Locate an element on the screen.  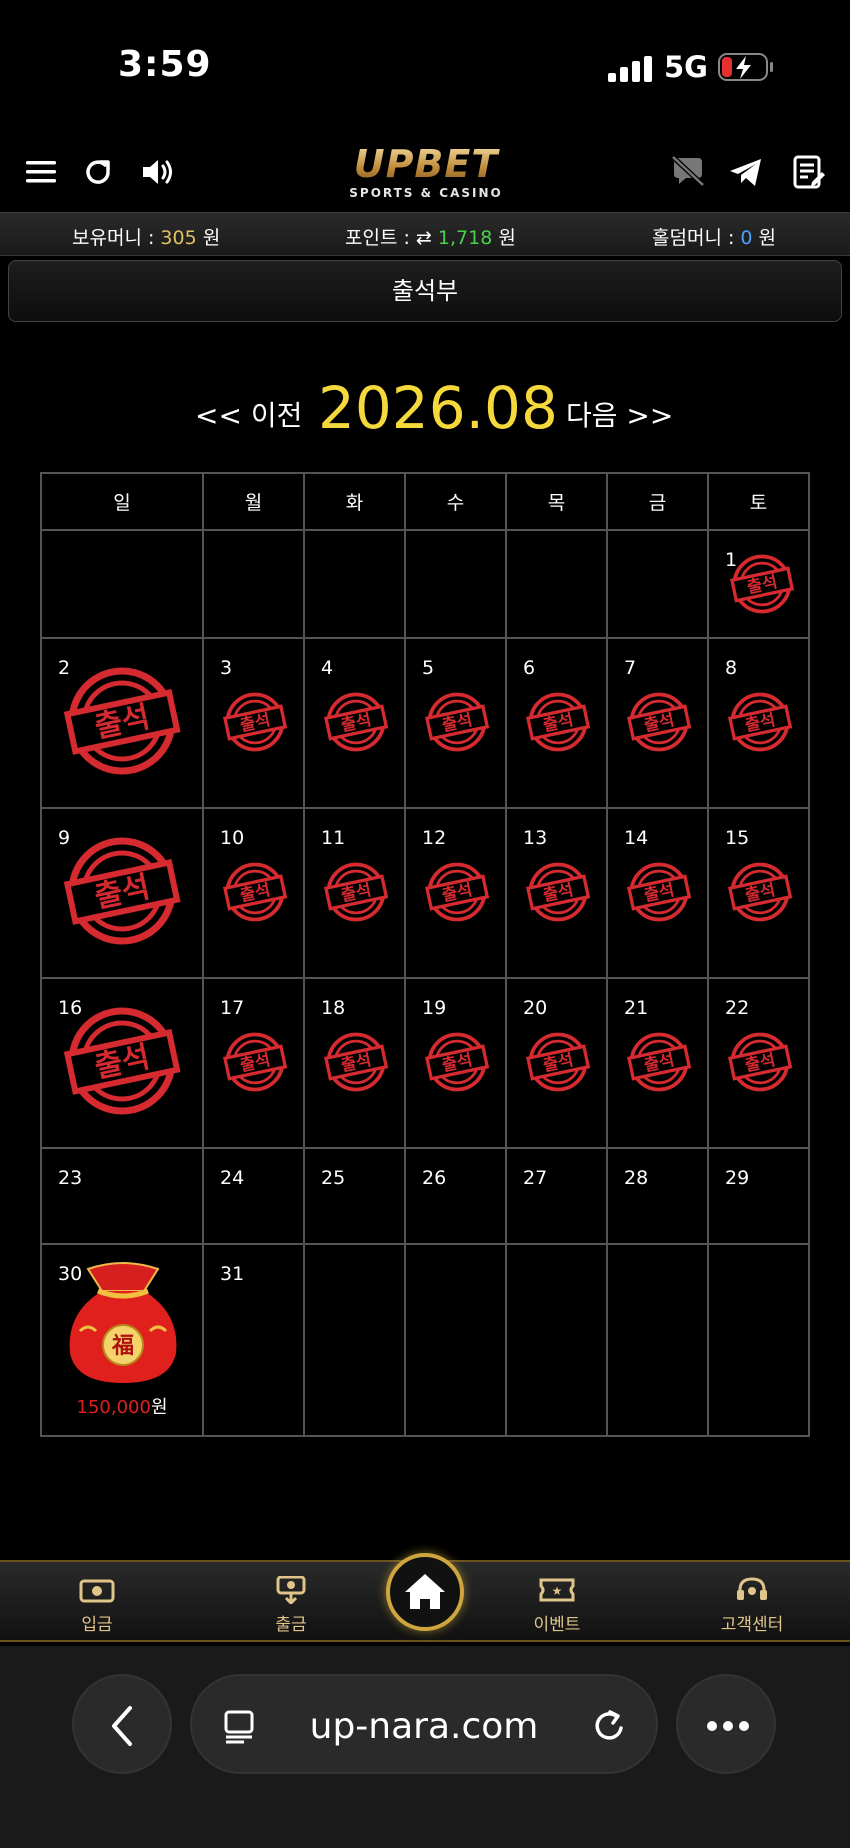
calendar-week-row: 2 출석 3 출석 4 출석 5 출석 6 출석 7 출석 8 출석 is located at coordinates (425, 723).